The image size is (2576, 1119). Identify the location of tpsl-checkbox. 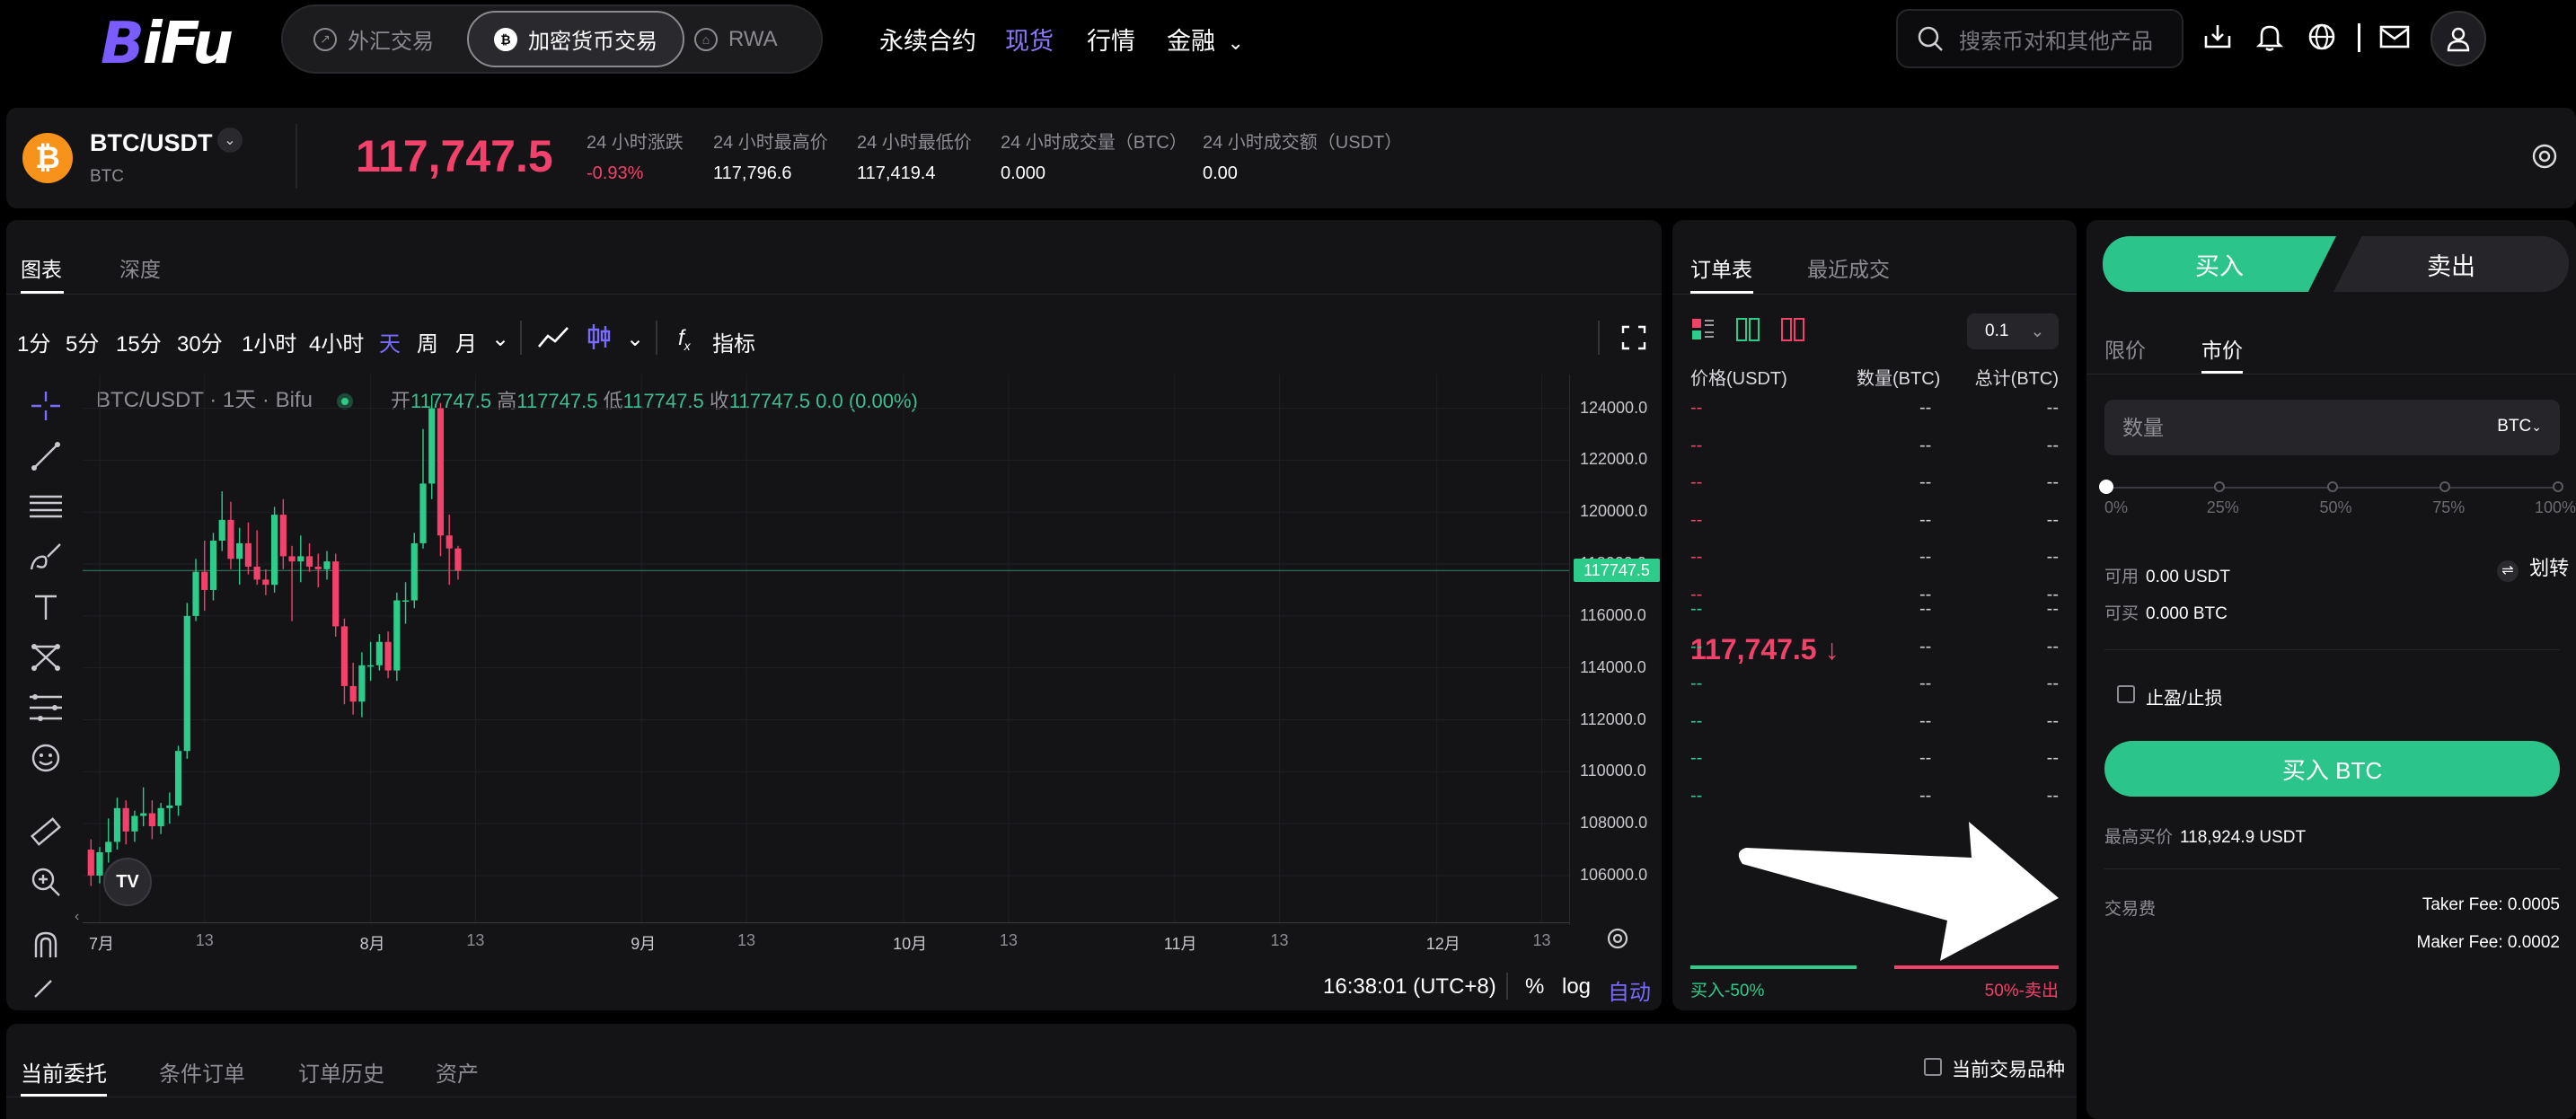
(2126, 694).